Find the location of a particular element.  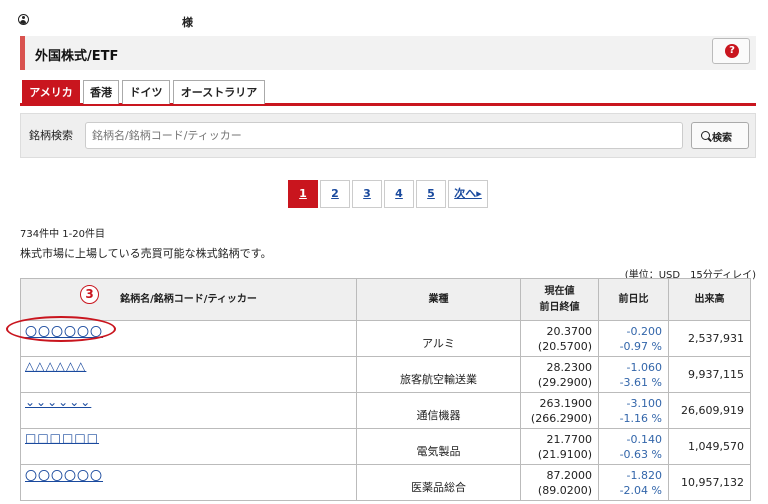

industry-cell: アルミ is located at coordinates (438, 338).